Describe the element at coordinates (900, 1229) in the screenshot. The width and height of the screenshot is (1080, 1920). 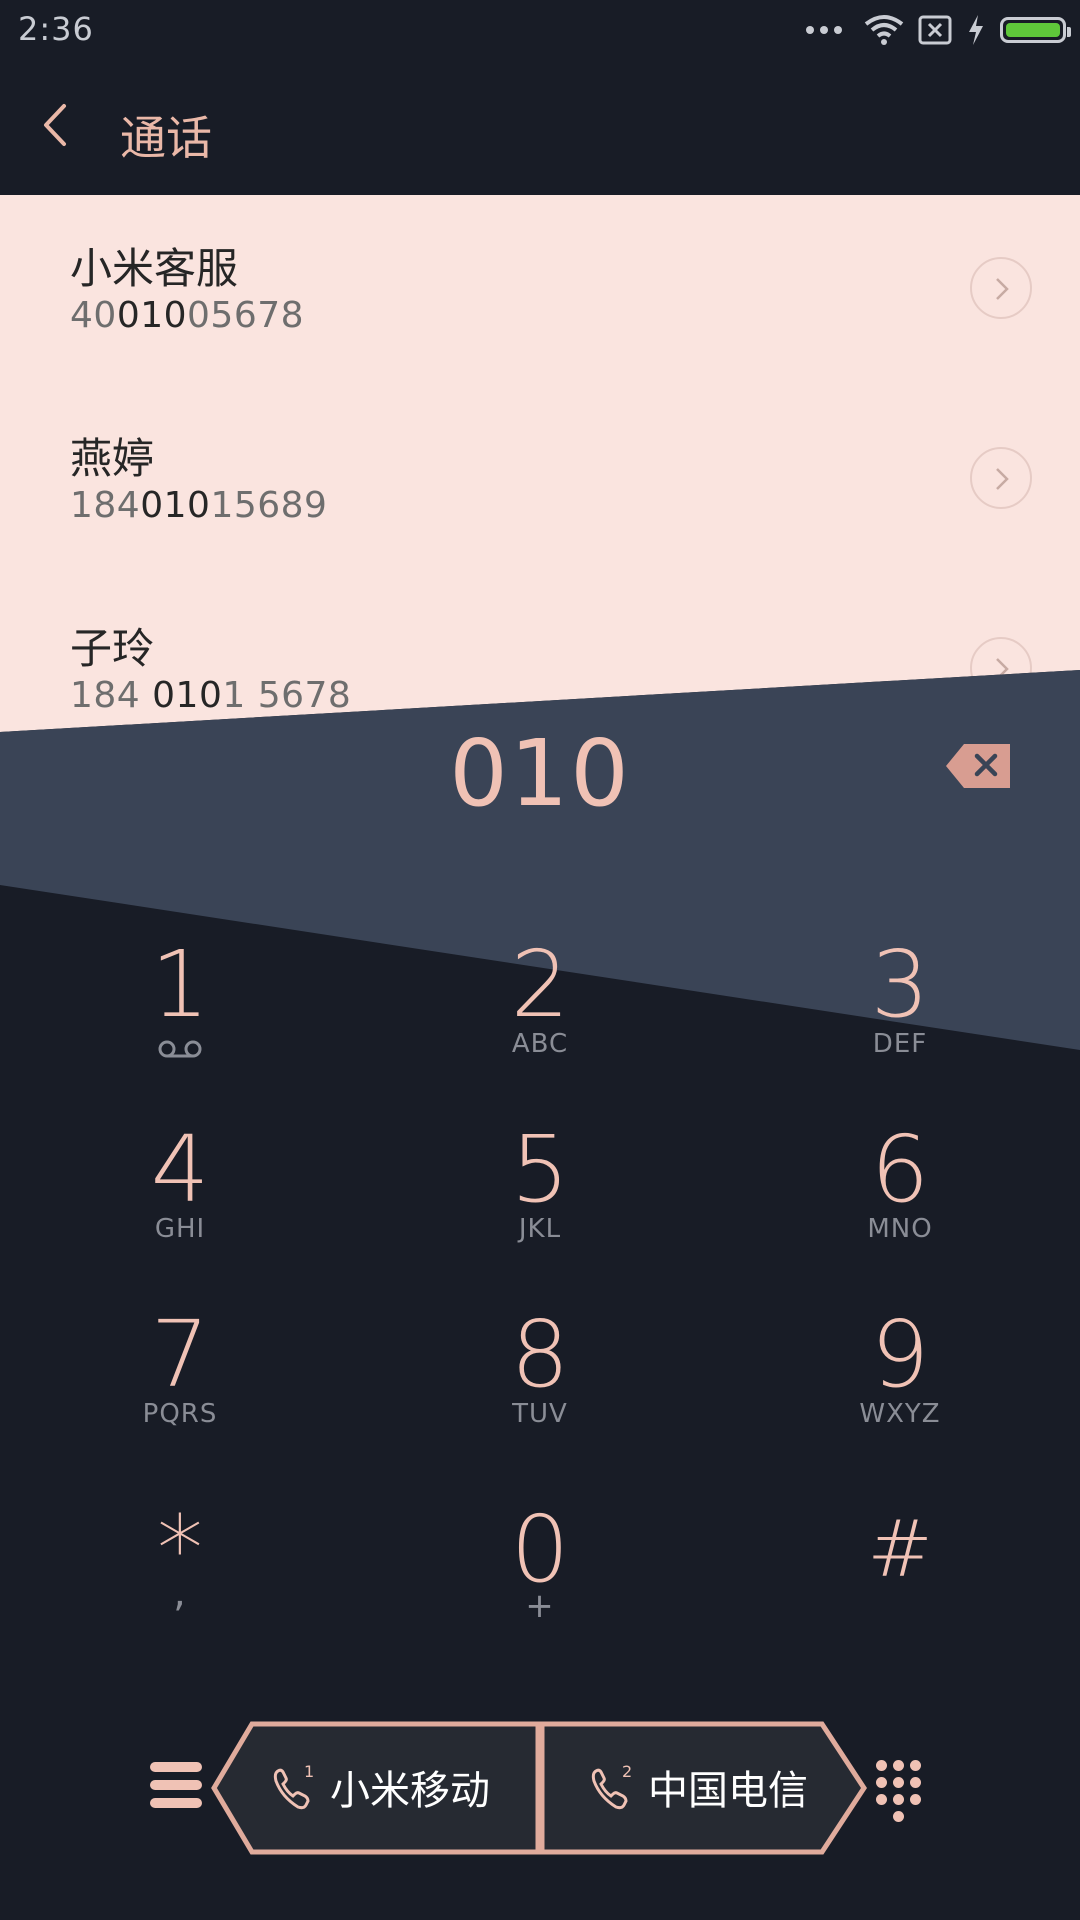
I see `key-letters: MNO` at that location.